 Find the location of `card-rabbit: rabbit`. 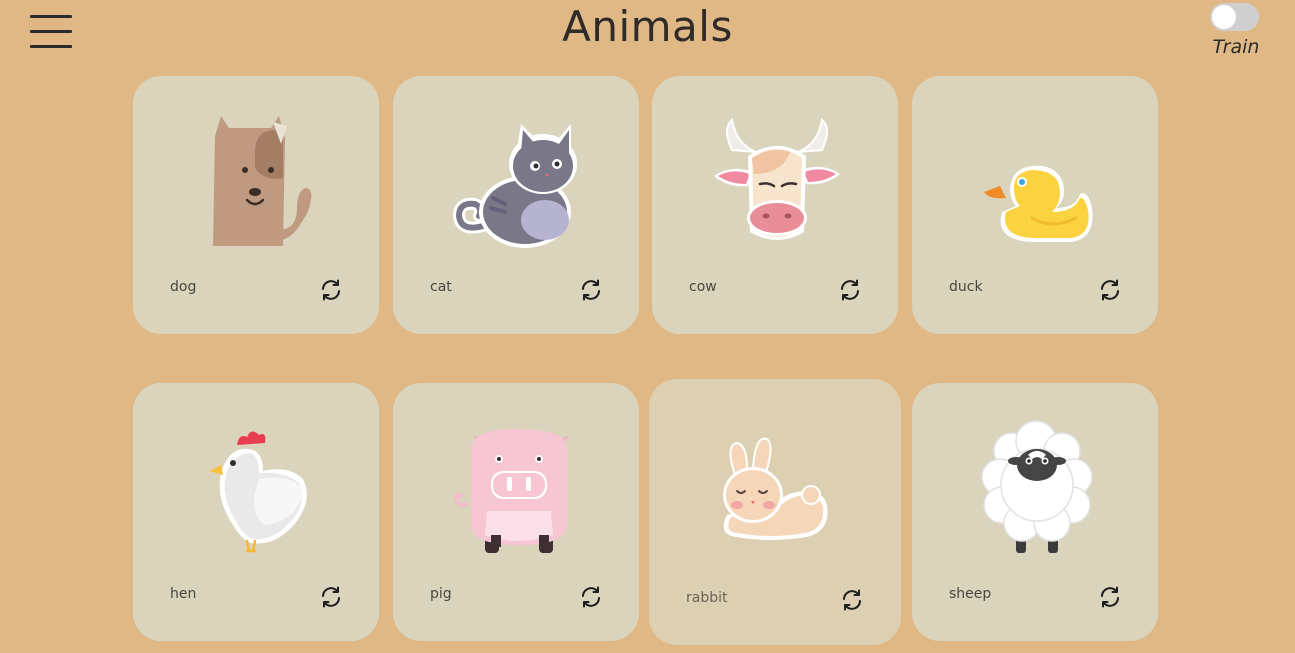

card-rabbit: rabbit is located at coordinates (775, 512).